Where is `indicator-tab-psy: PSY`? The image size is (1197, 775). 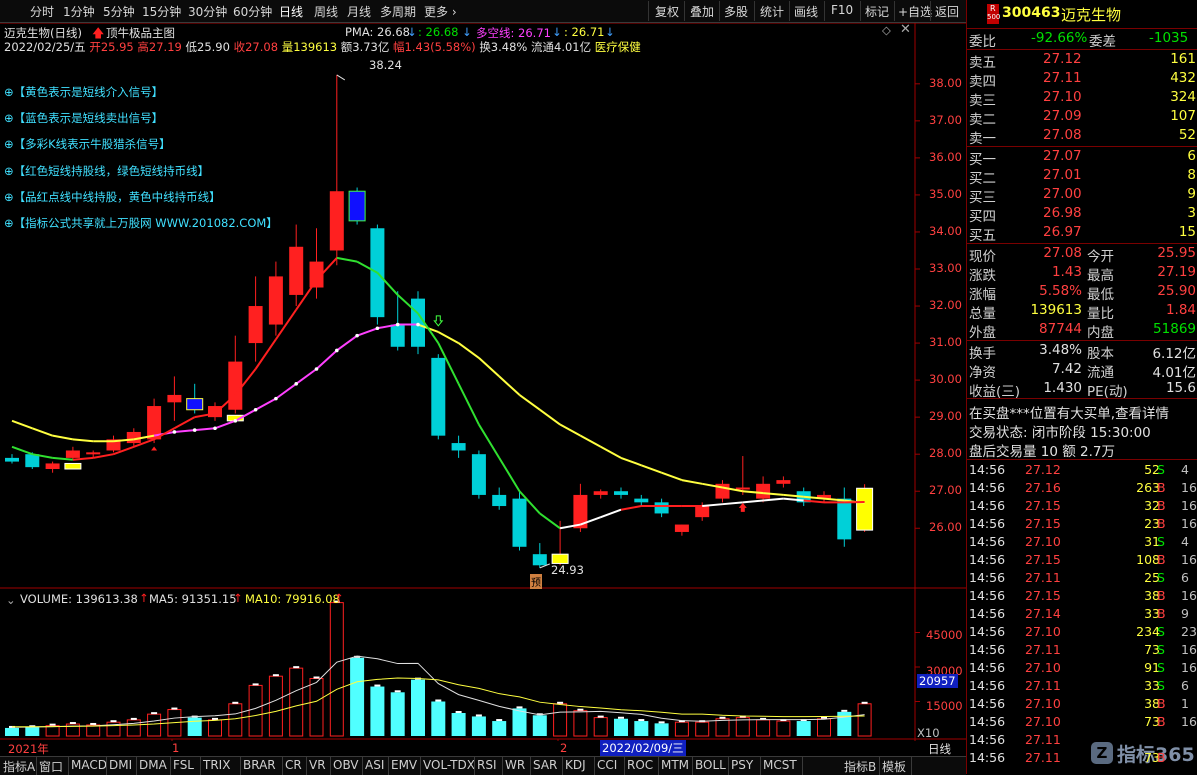 indicator-tab-psy: PSY is located at coordinates (742, 765).